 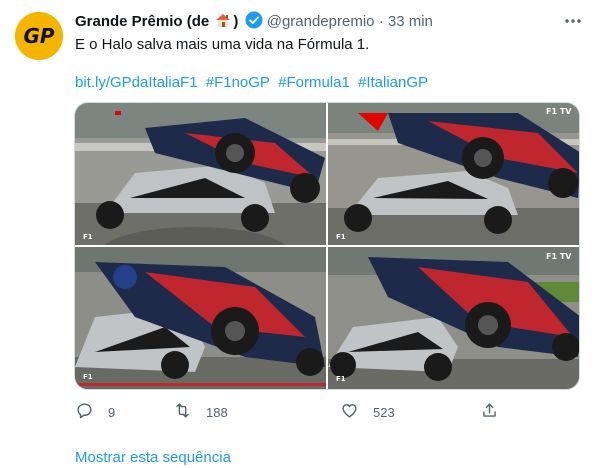 What do you see at coordinates (453, 174) in the screenshot?
I see `photo-2: F1 TV F1` at bounding box center [453, 174].